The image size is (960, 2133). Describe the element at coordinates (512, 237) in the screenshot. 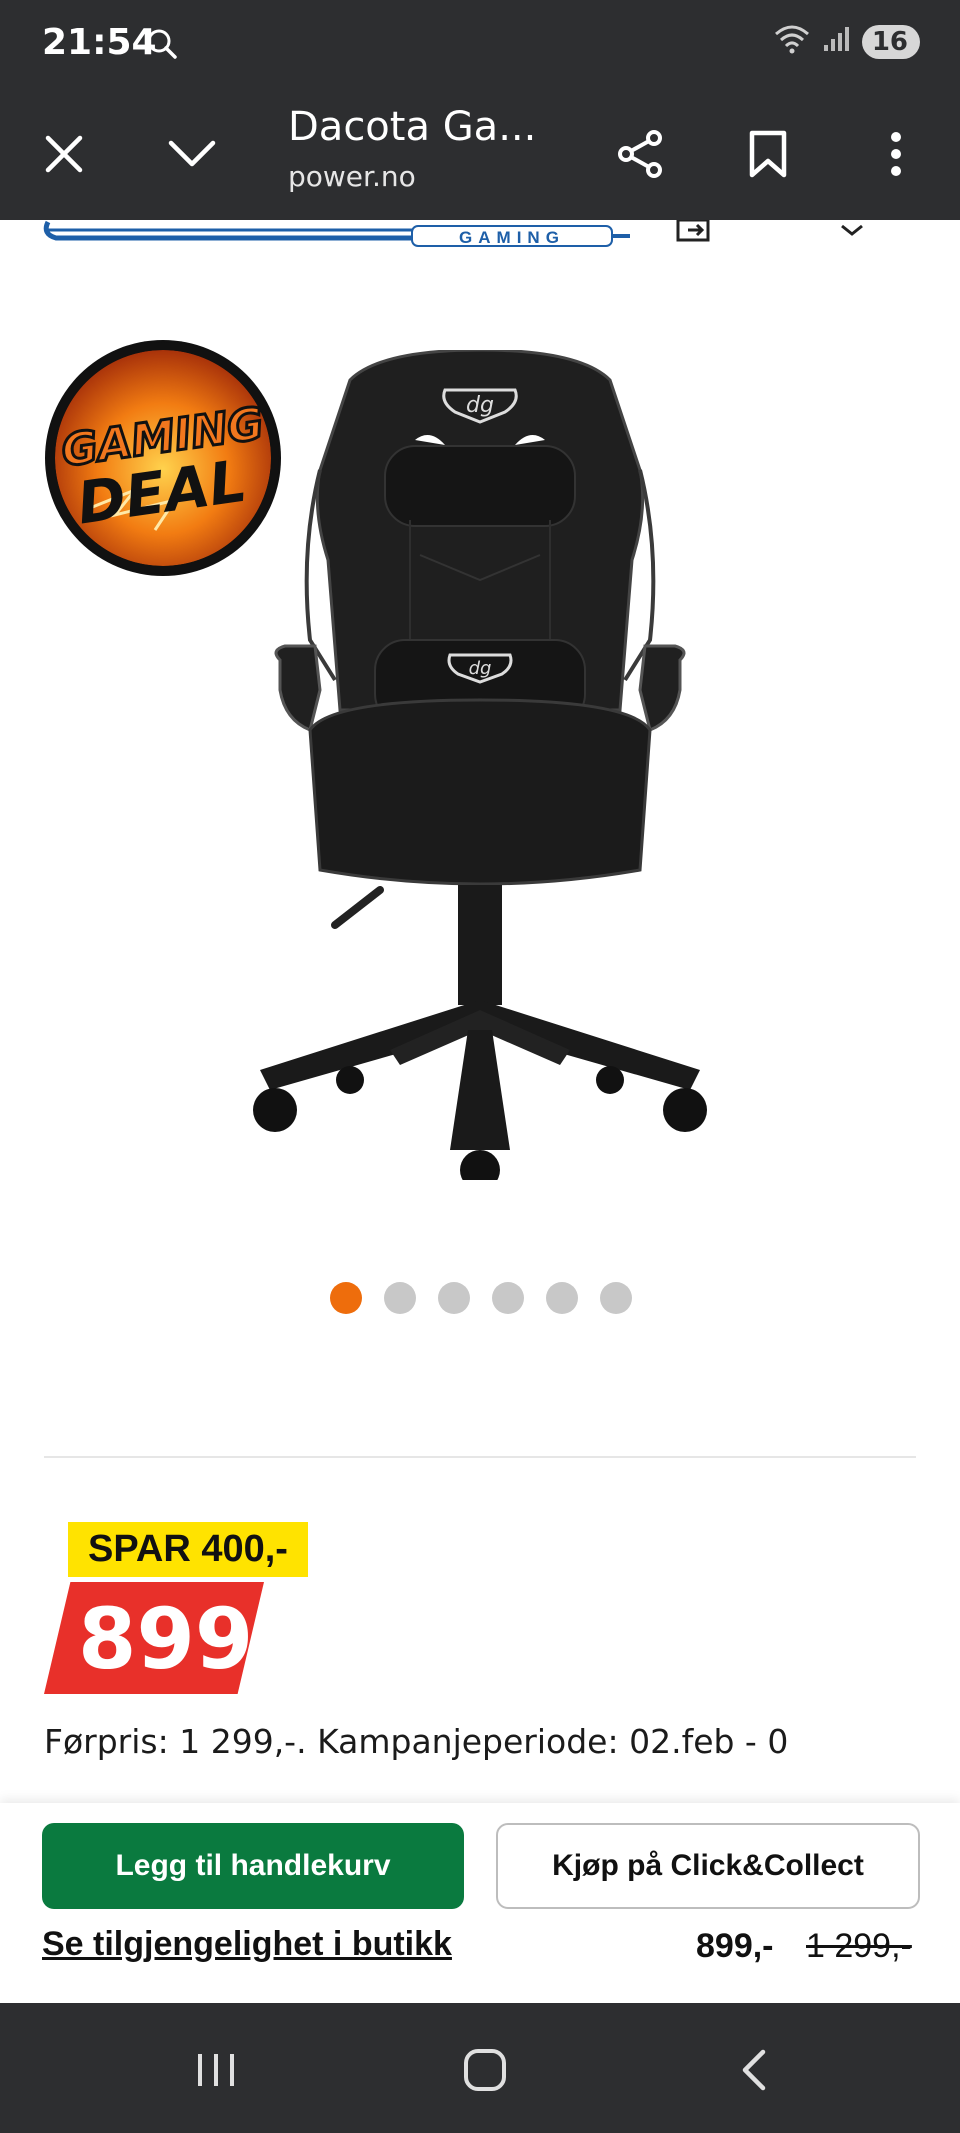

I see `brand-sub-label: GAMING` at that location.